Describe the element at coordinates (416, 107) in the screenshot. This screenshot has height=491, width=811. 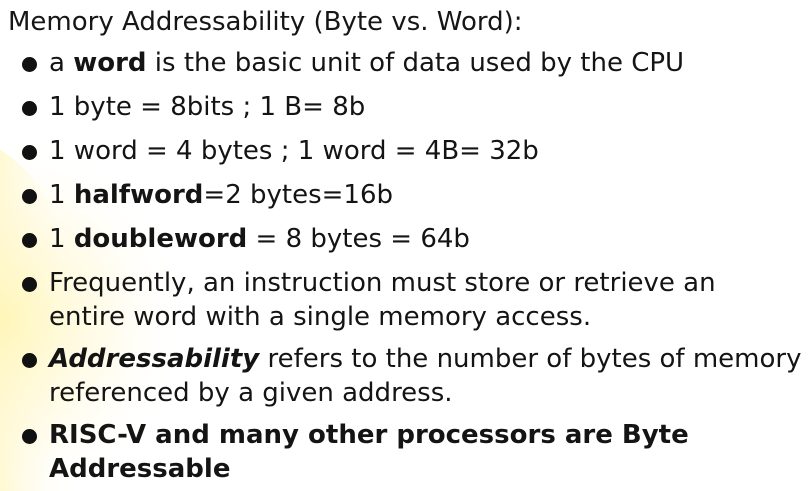
I see `bullet-byte-size: 1 byte = 8bits ; 1 B= 8b` at that location.